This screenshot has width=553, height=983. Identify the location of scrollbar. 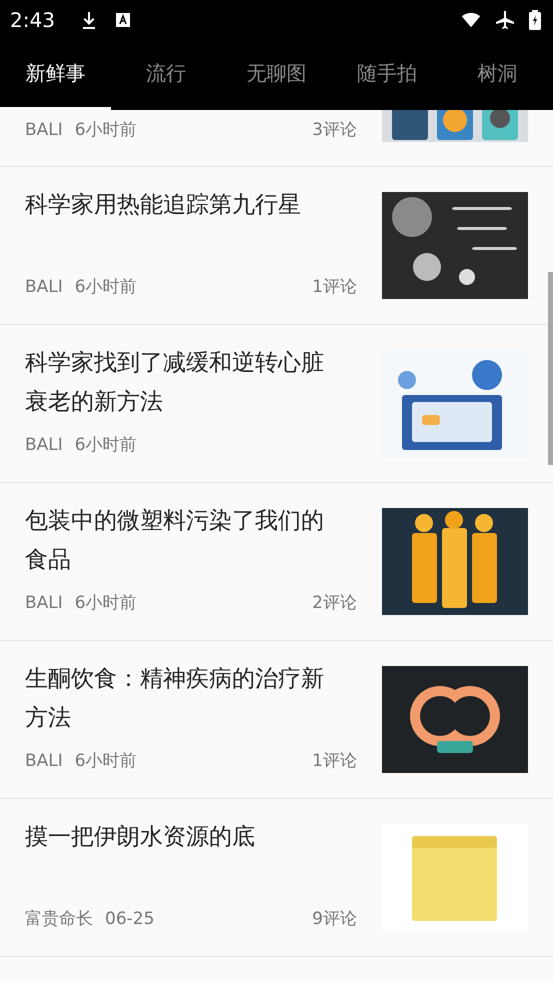
(550, 368).